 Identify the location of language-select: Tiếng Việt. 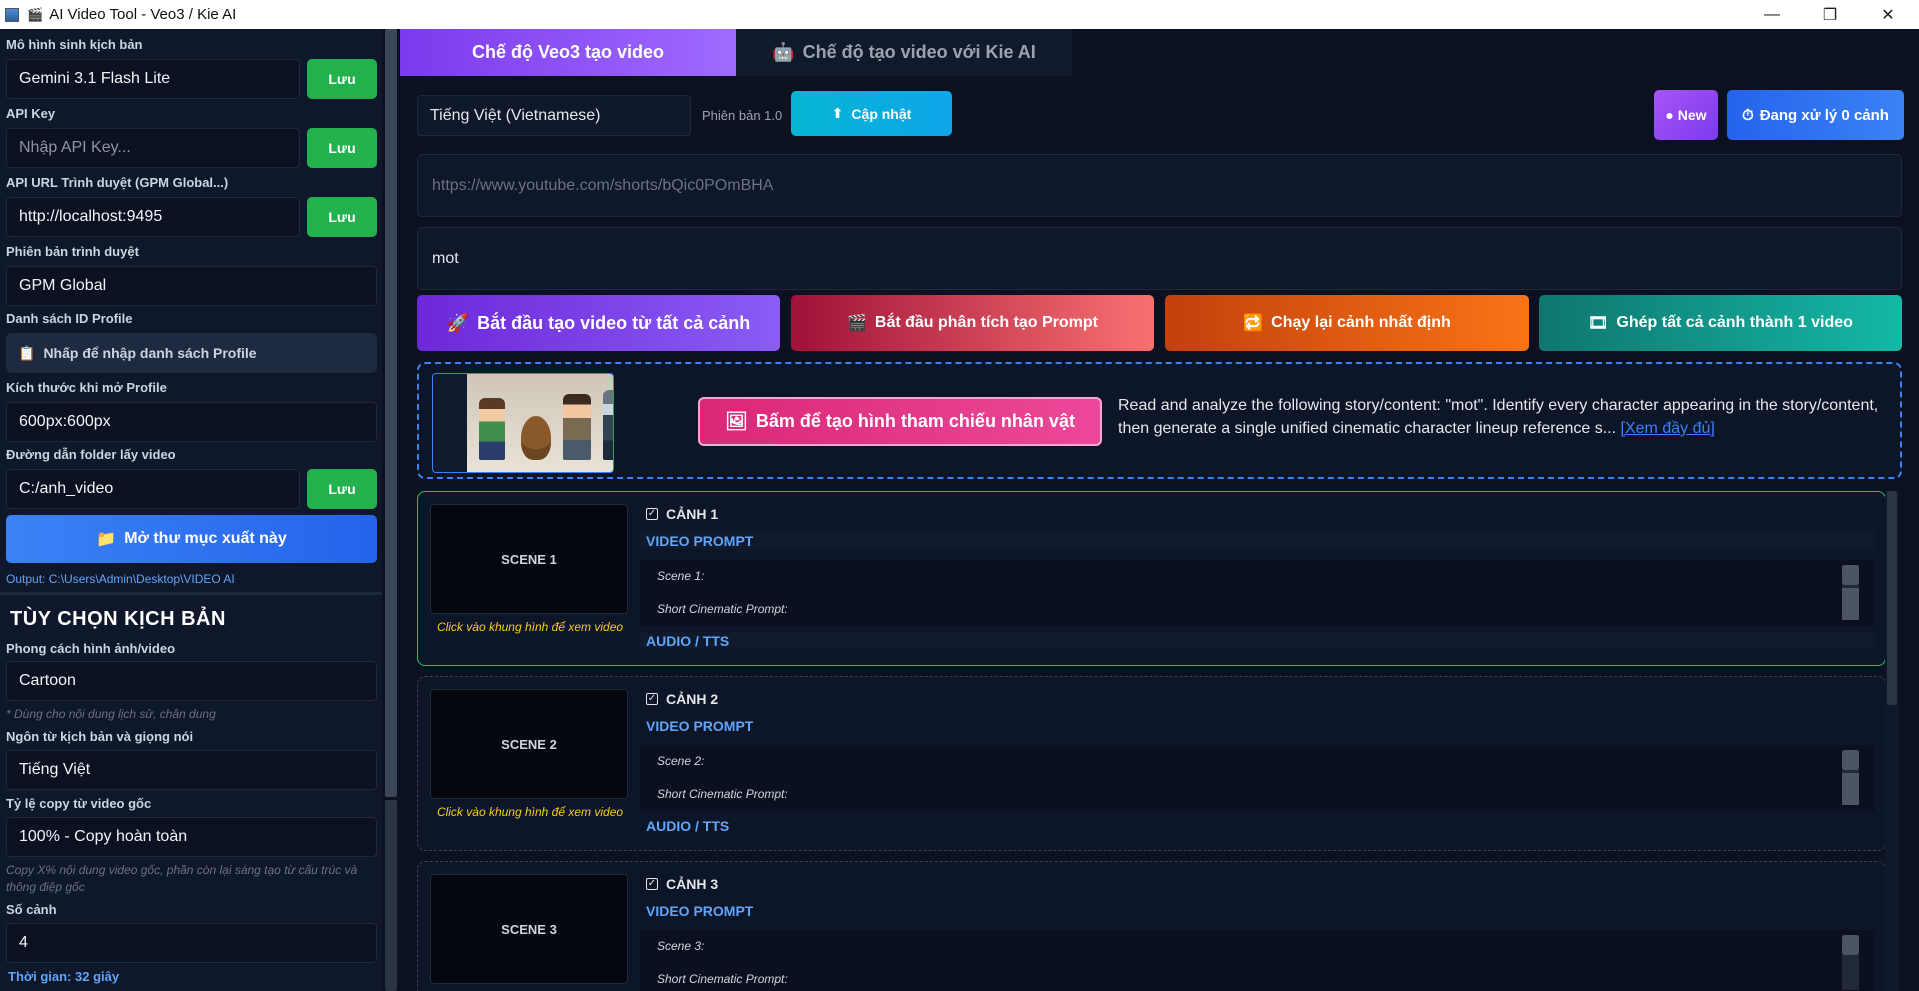
(191, 770).